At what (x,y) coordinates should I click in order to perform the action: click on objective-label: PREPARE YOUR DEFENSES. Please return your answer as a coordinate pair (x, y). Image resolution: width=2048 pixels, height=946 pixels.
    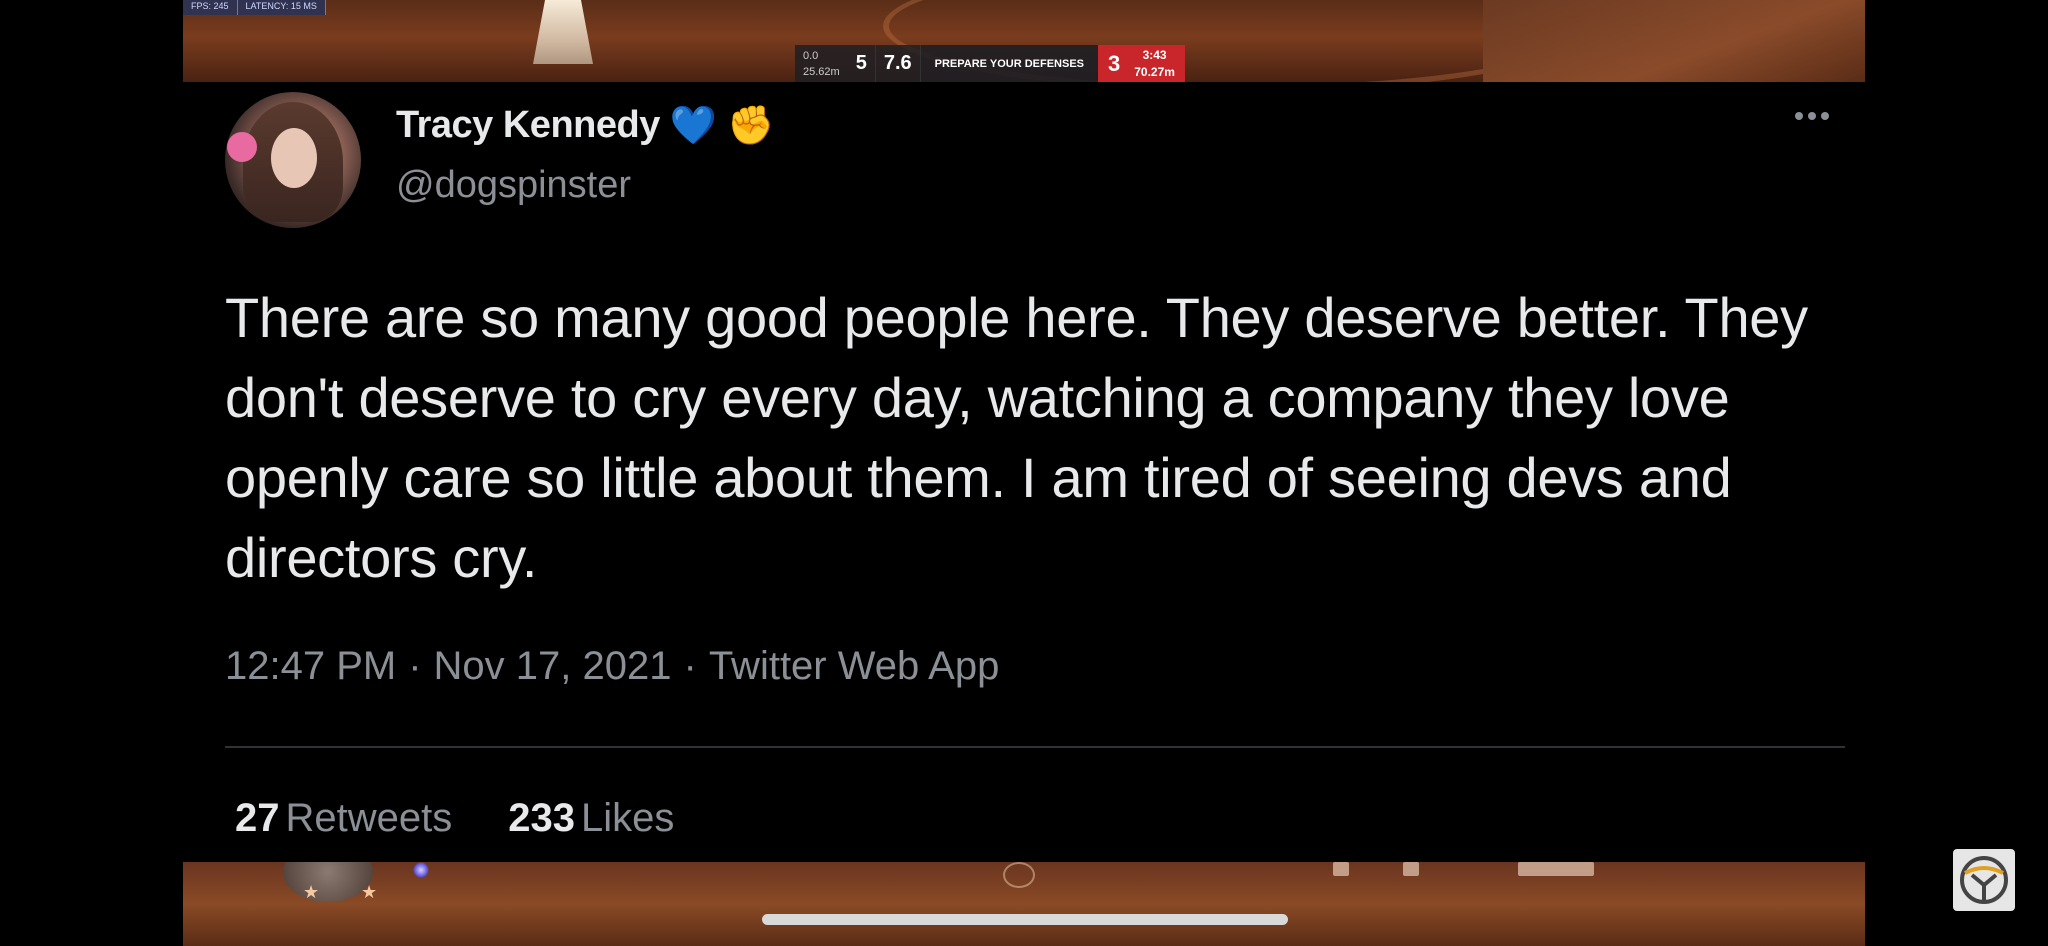
    Looking at the image, I should click on (1009, 63).